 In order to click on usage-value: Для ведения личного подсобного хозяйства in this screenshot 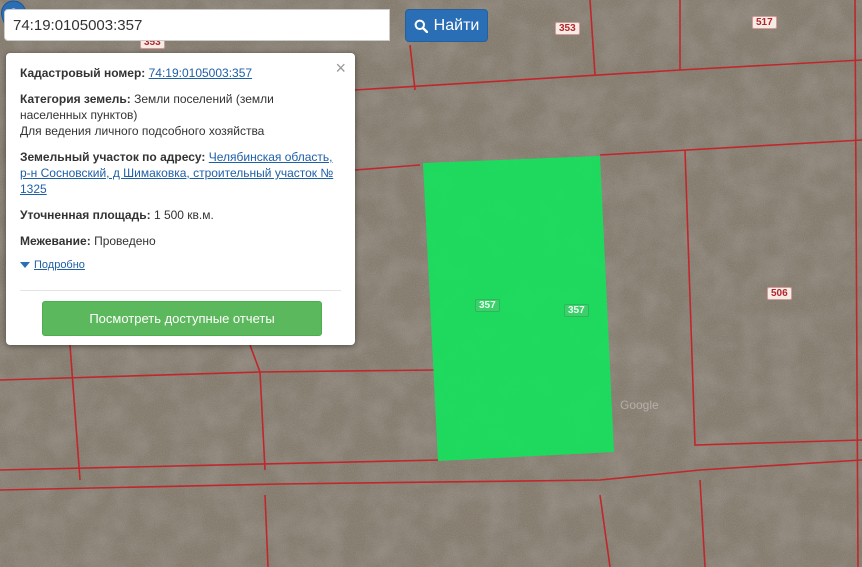, I will do `click(142, 131)`.